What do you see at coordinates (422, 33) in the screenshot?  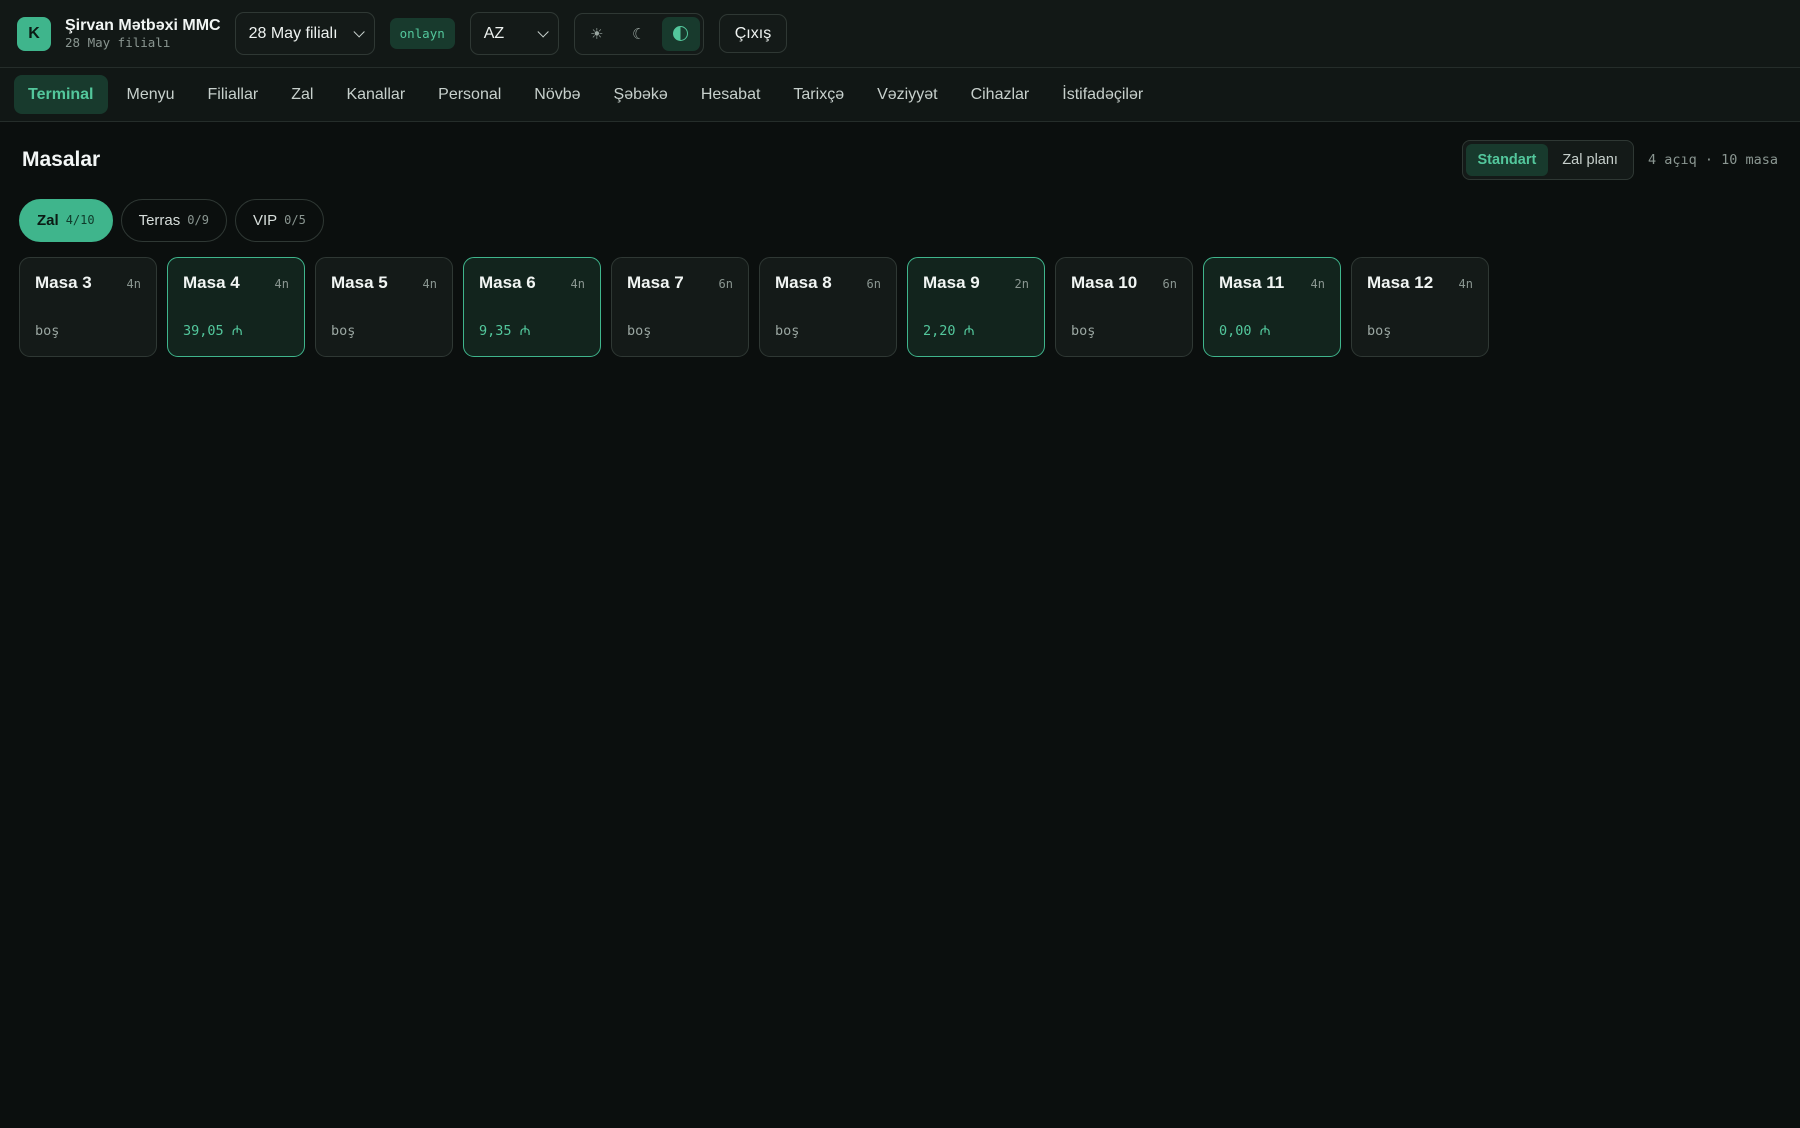 I see `status-badge: onlayn` at bounding box center [422, 33].